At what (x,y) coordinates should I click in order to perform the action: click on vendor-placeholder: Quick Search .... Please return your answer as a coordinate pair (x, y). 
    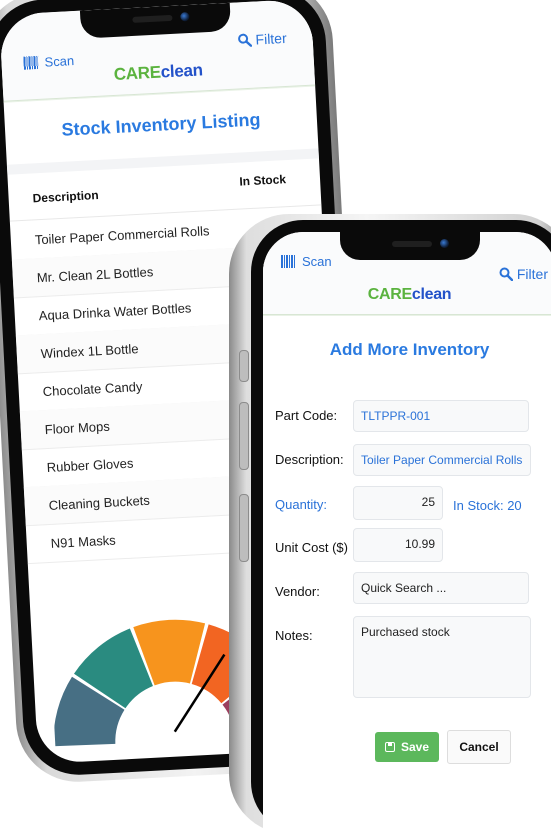
    Looking at the image, I should click on (404, 588).